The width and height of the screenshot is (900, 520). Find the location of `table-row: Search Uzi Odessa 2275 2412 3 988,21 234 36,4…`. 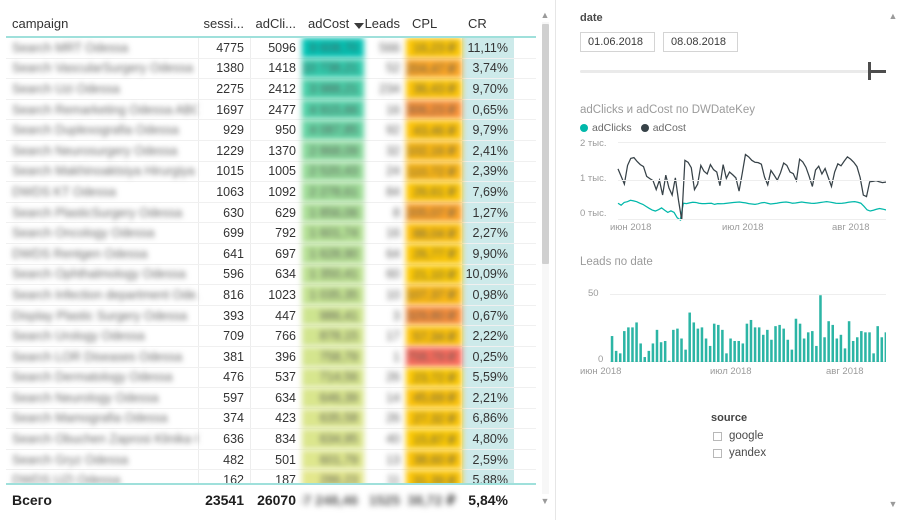

table-row: Search Uzi Odessa 2275 2412 3 988,21 234 36,4… is located at coordinates (271, 89).